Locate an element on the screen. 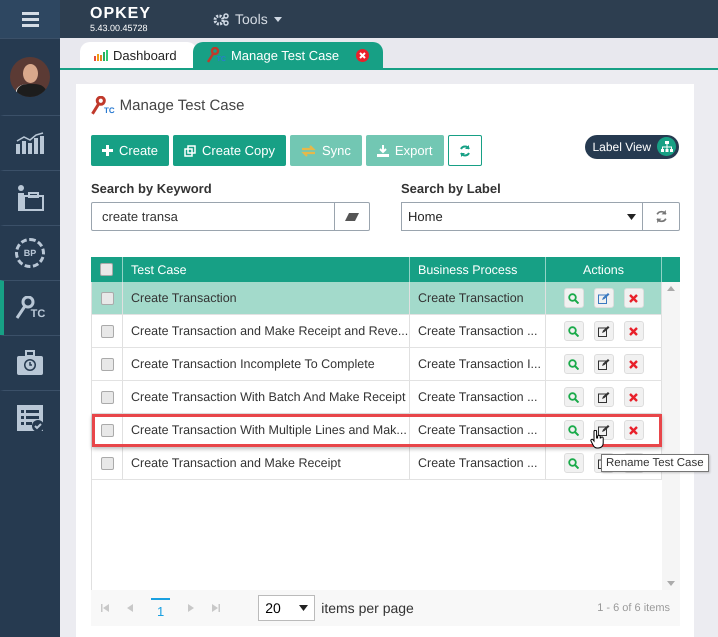 This screenshot has height=637, width=718. table-cell: Create Transaction With Batch And Make Receipt is located at coordinates (266, 397).